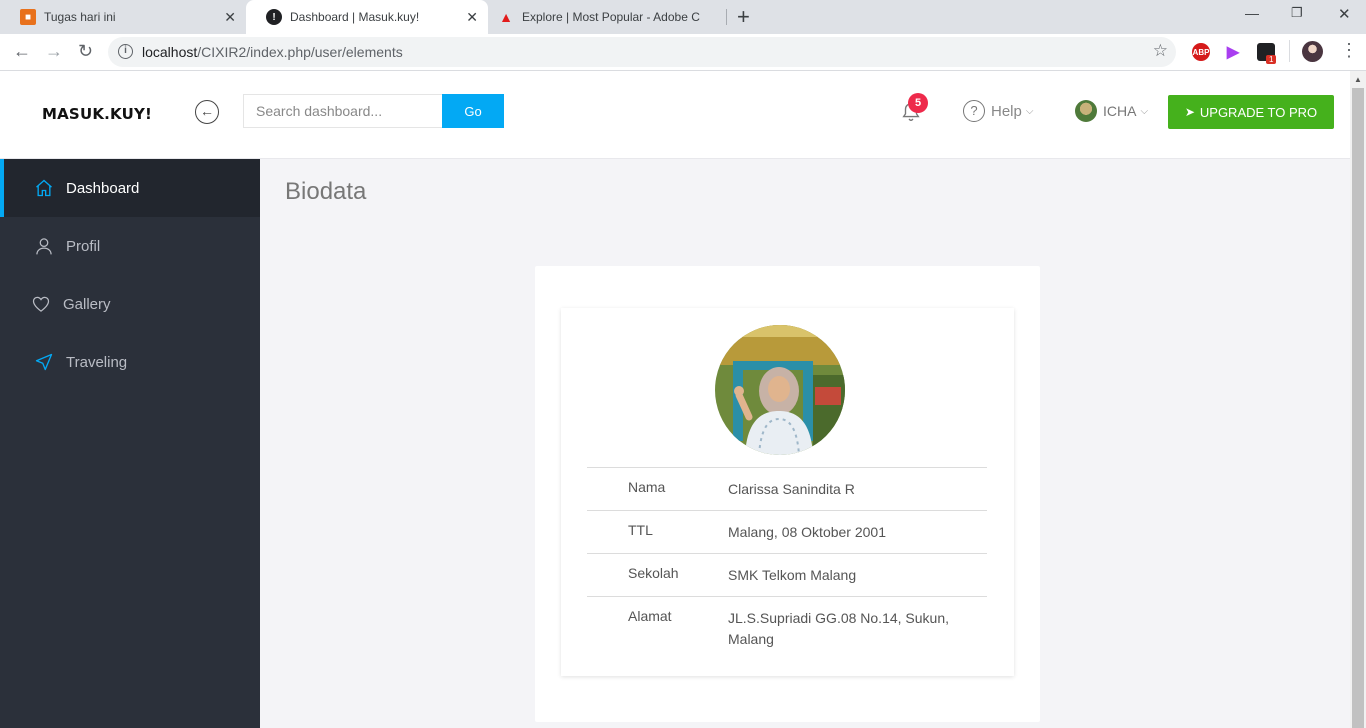 The height and width of the screenshot is (728, 1366). I want to click on row-value: SMK Telkom Malang, so click(792, 575).